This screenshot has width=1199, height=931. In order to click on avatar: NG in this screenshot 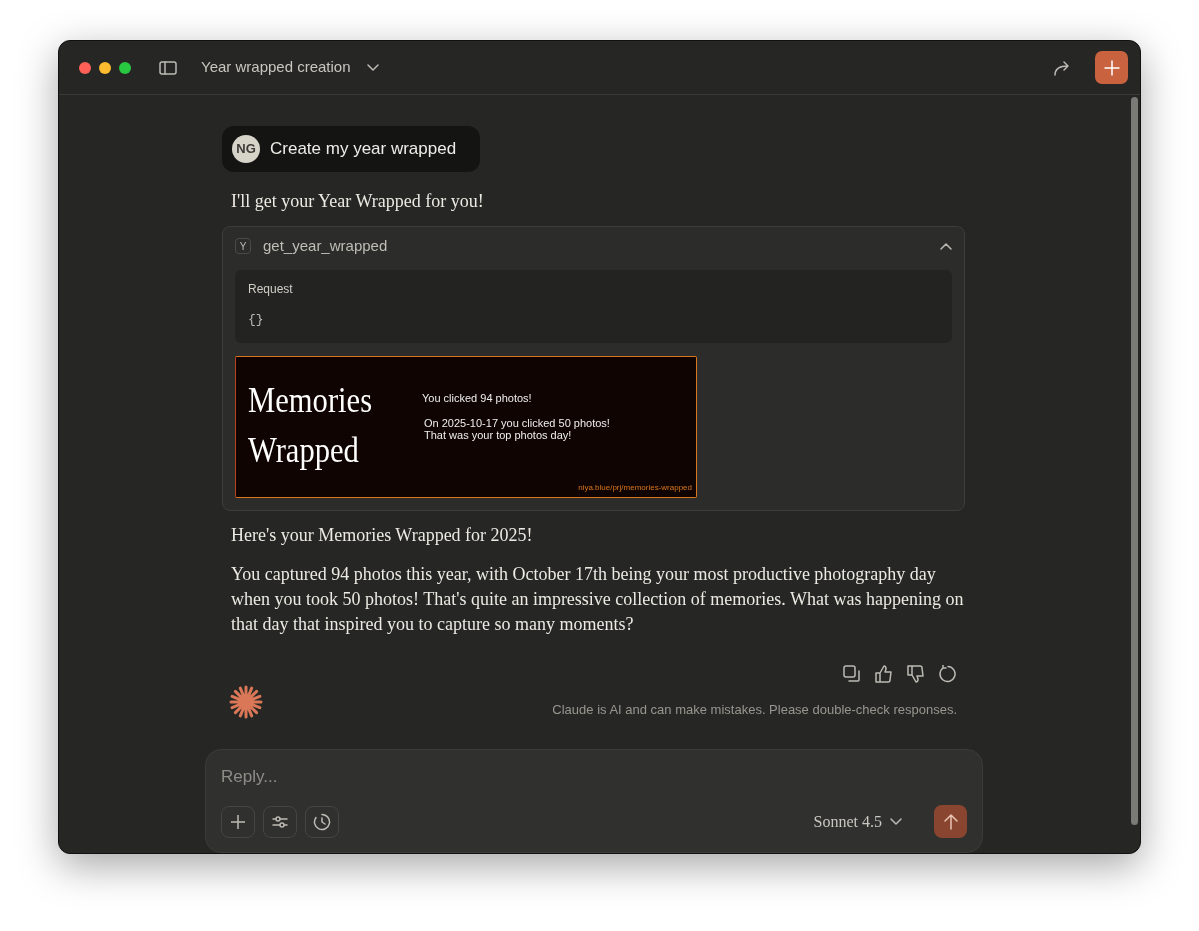, I will do `click(246, 149)`.